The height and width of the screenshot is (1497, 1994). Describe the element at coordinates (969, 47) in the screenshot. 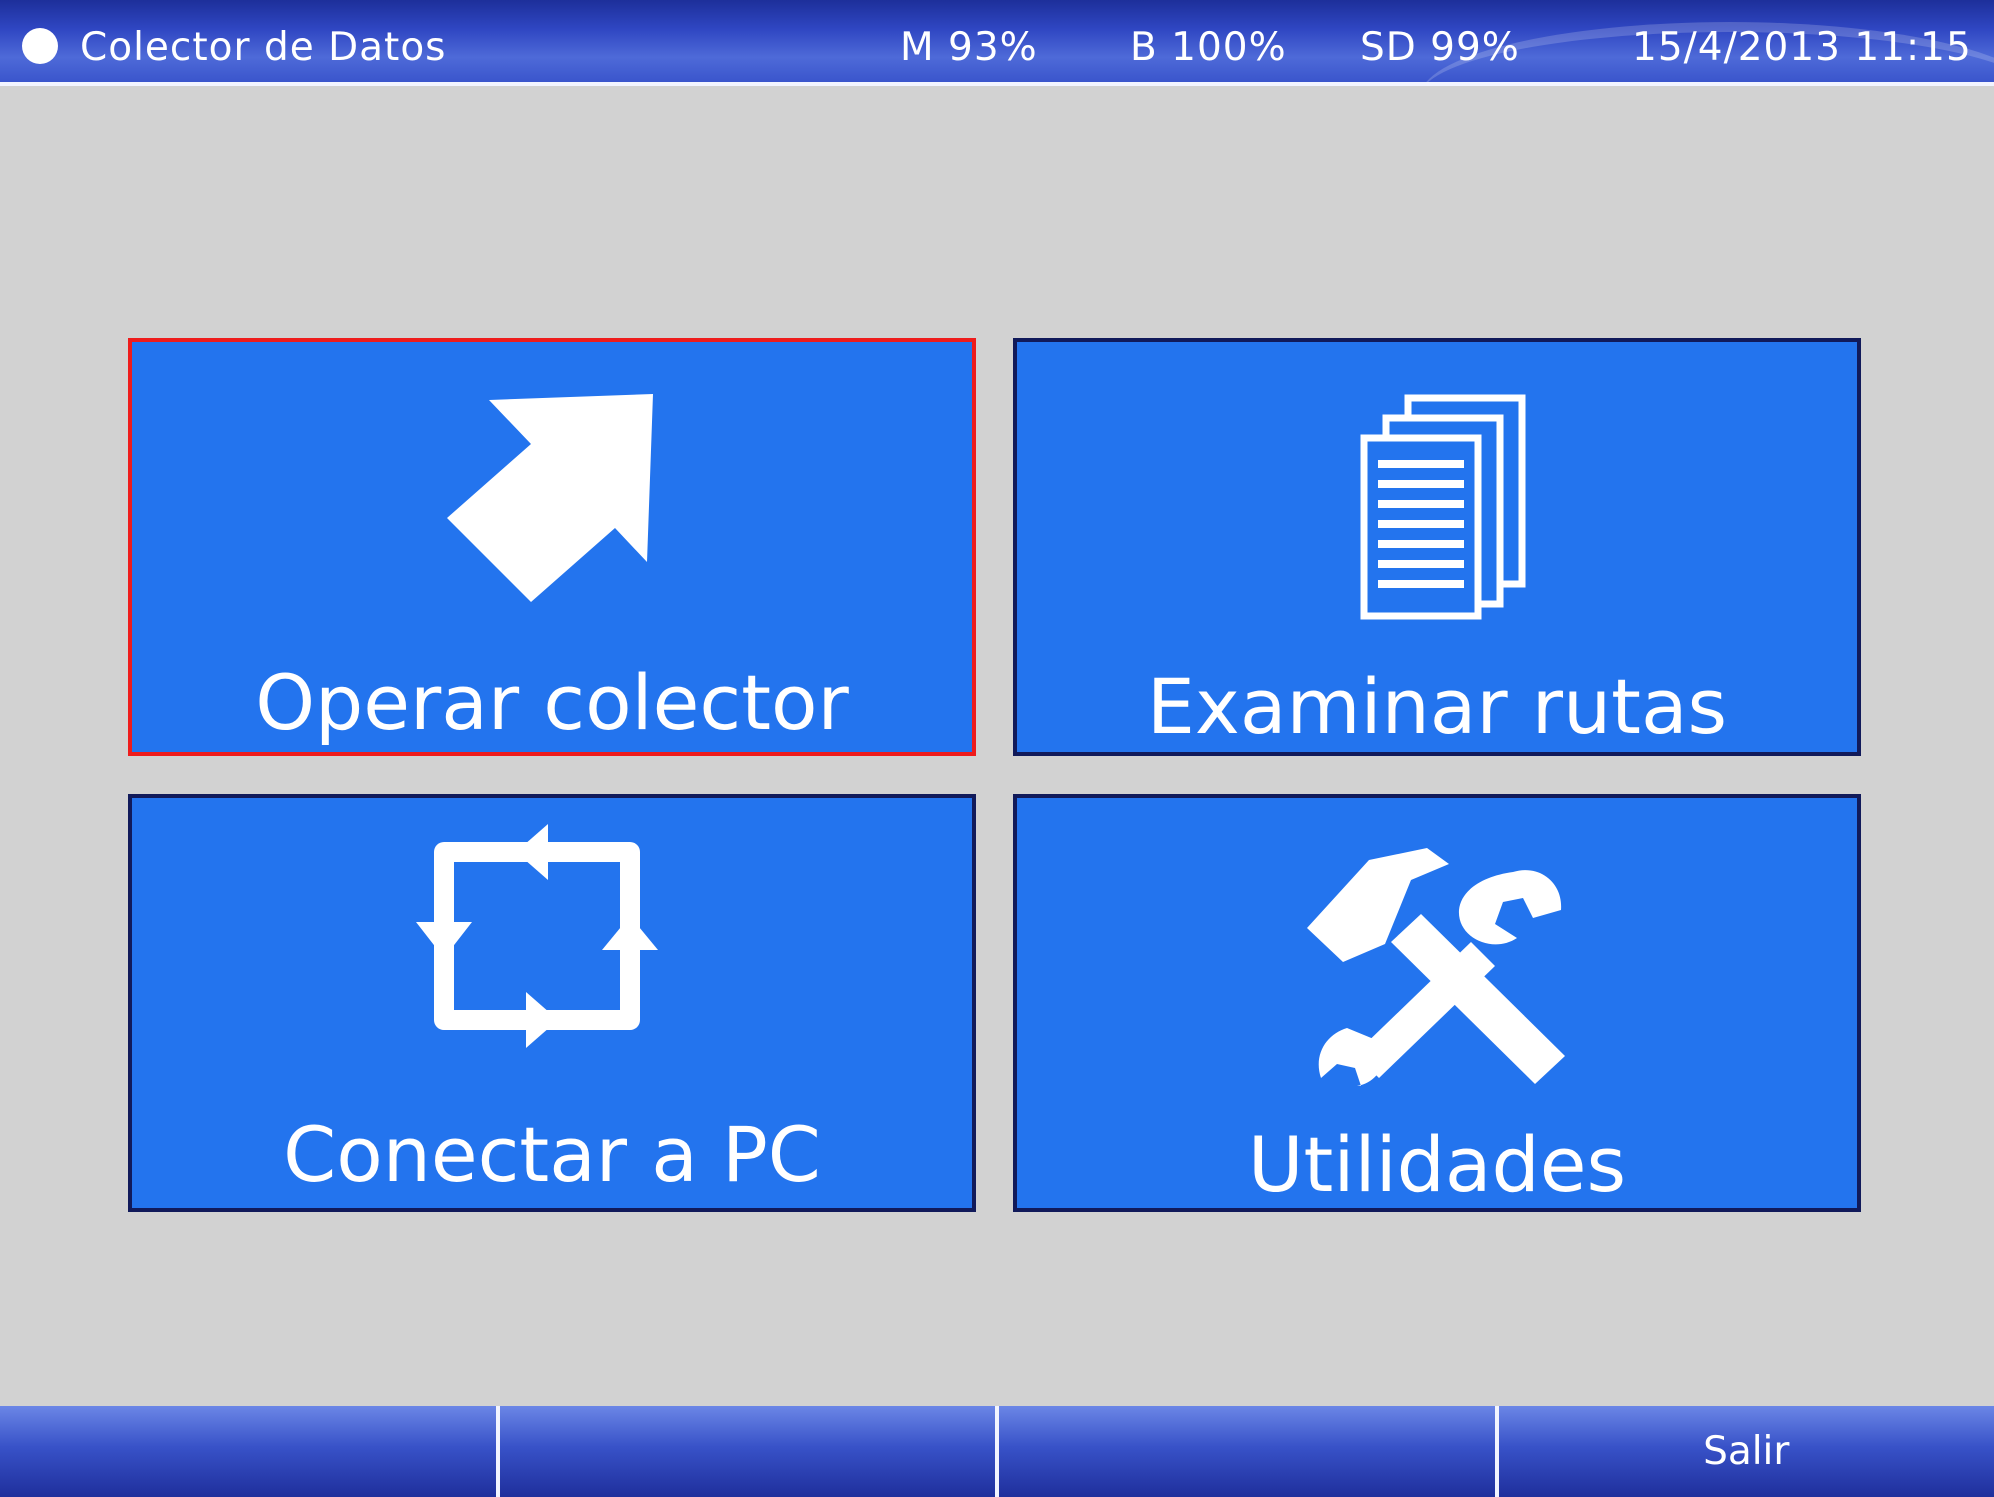

I see `memory-status: M 93%` at that location.